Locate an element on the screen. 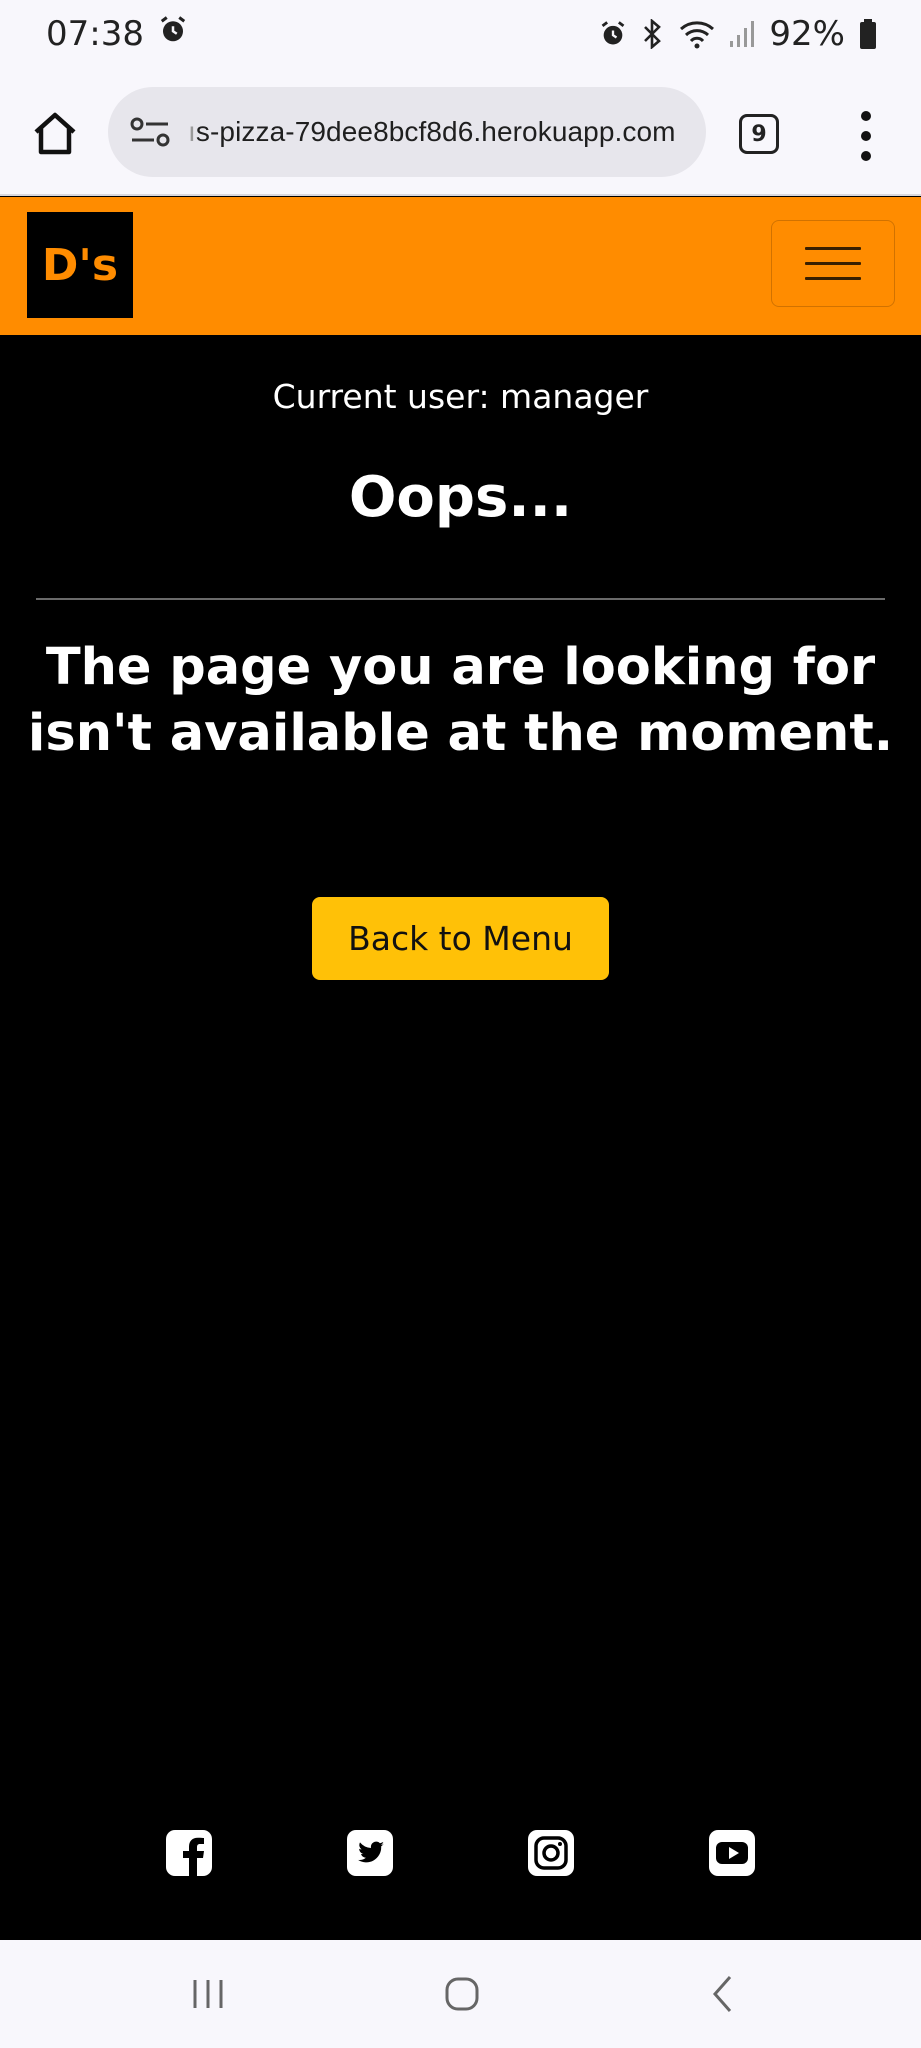 Image resolution: width=921 pixels, height=2048 pixels. hamburger-icon is located at coordinates (833, 248).